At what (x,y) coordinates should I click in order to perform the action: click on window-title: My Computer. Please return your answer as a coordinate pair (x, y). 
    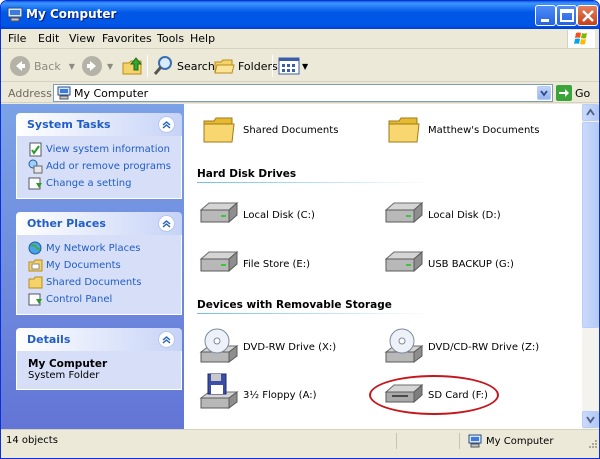
    Looking at the image, I should click on (71, 14).